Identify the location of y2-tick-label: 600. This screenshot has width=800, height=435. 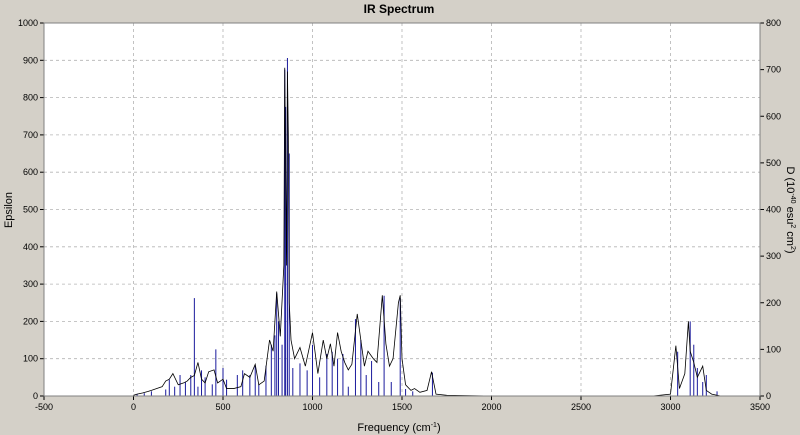
(773, 116).